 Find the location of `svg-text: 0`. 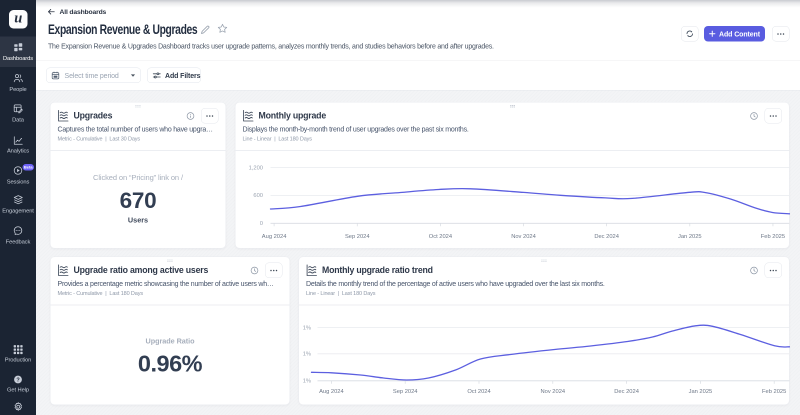

svg-text: 0 is located at coordinates (261, 224).